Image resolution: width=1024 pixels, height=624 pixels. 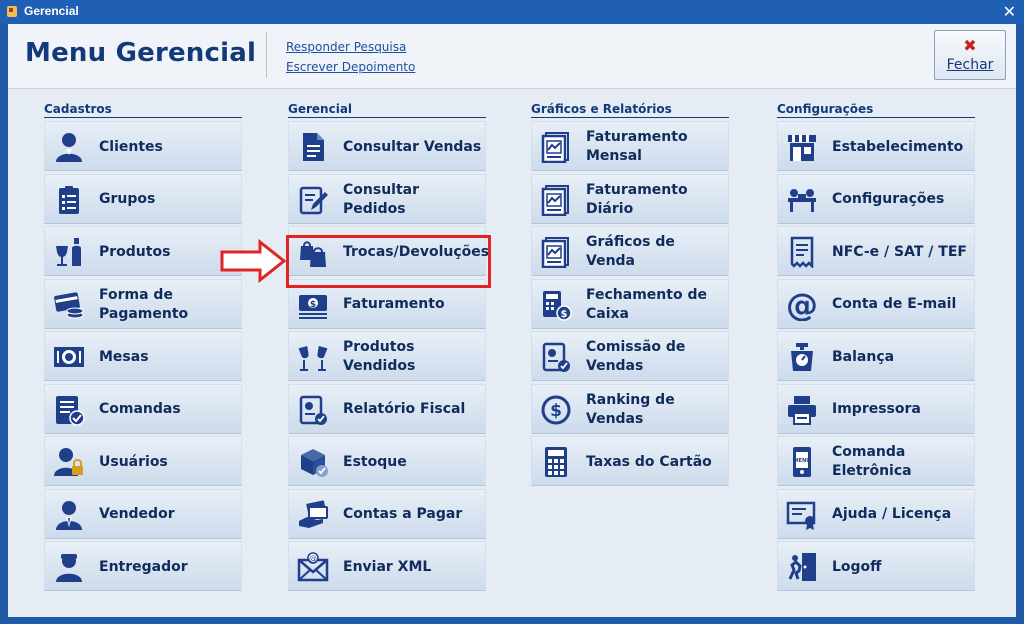 I want to click on glasses-cheers-icon, so click(x=313, y=357).